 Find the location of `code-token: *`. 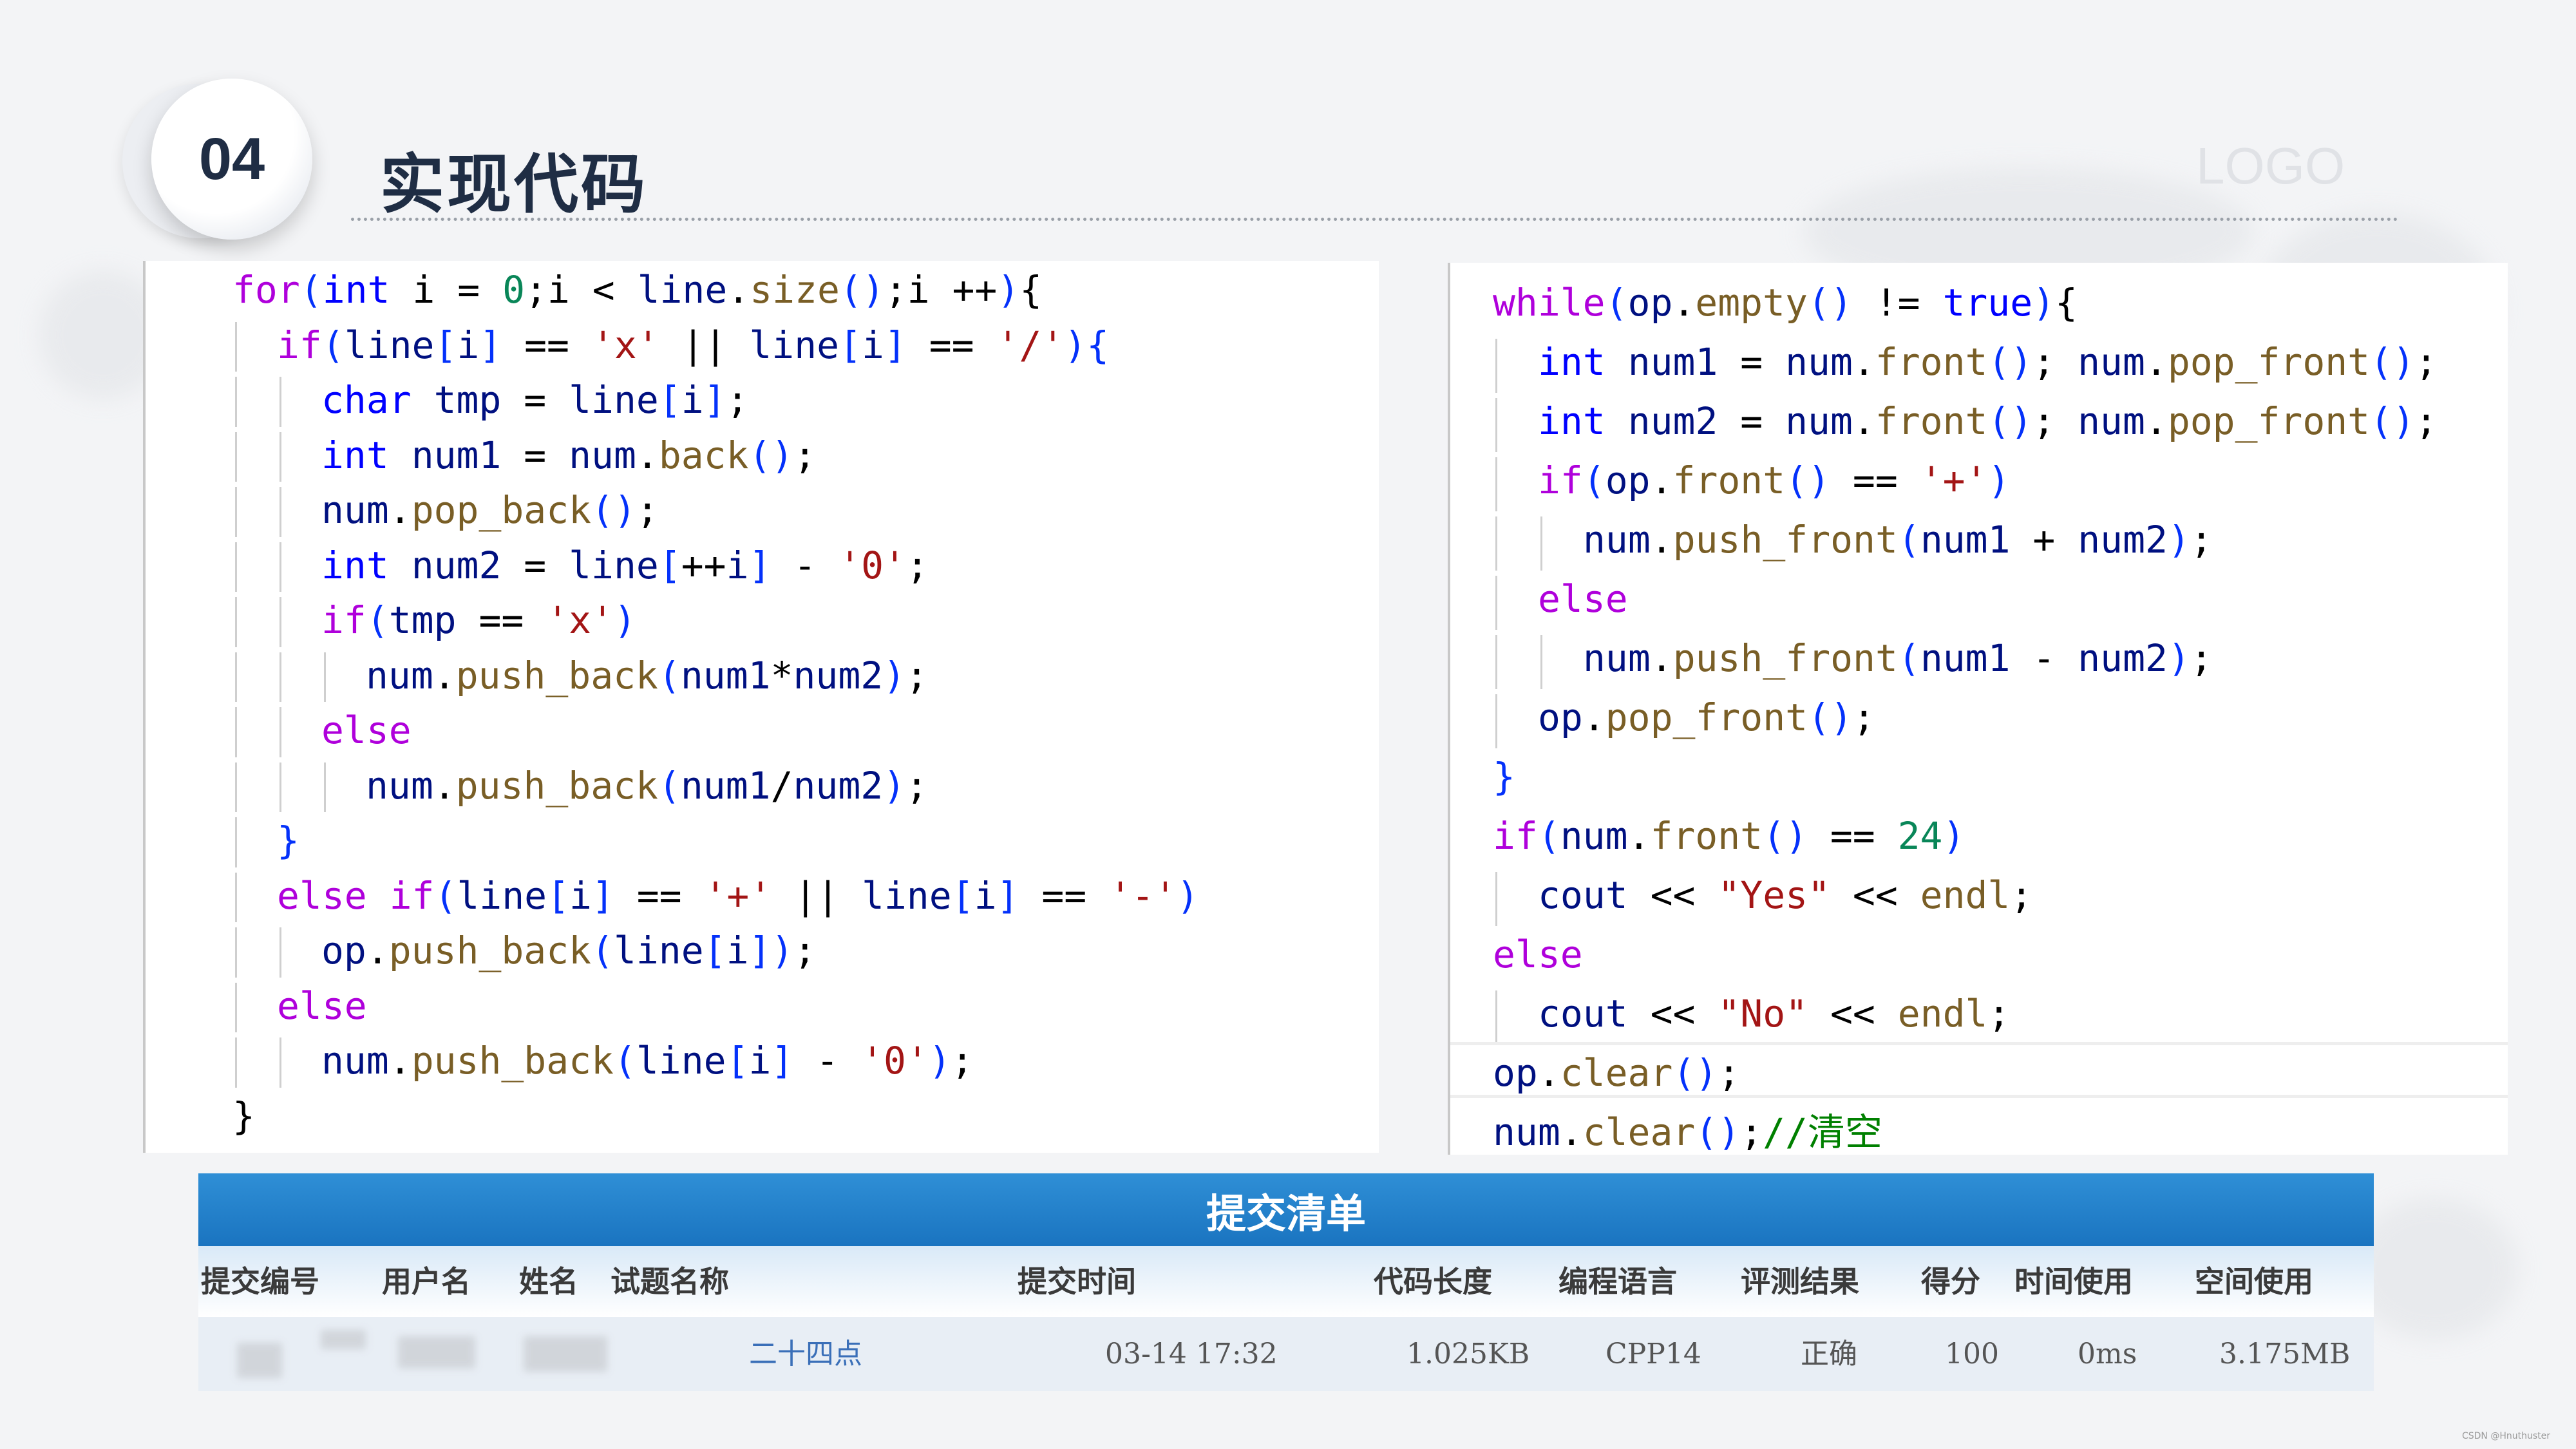

code-token: * is located at coordinates (781, 675).